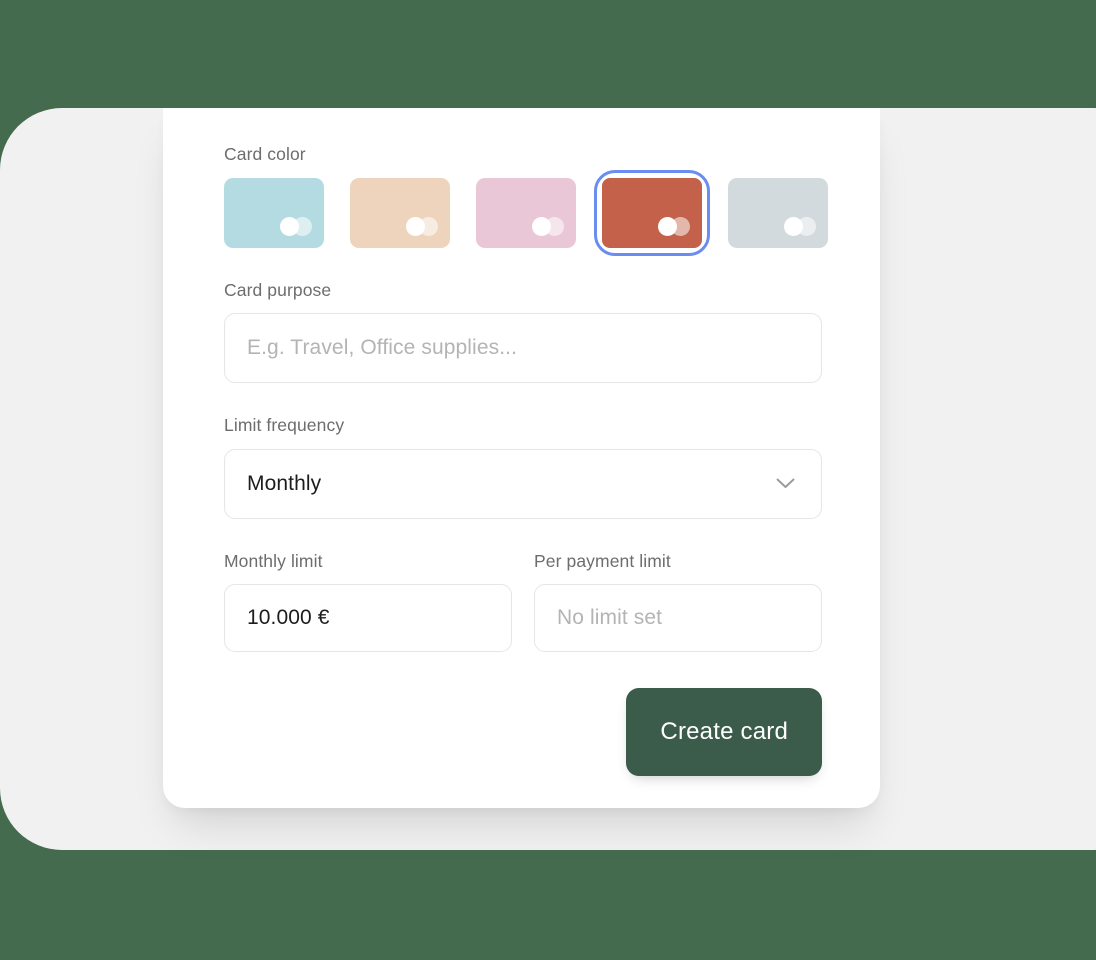 Image resolution: width=1096 pixels, height=960 pixels. I want to click on swatch-peach-fill, so click(400, 212).